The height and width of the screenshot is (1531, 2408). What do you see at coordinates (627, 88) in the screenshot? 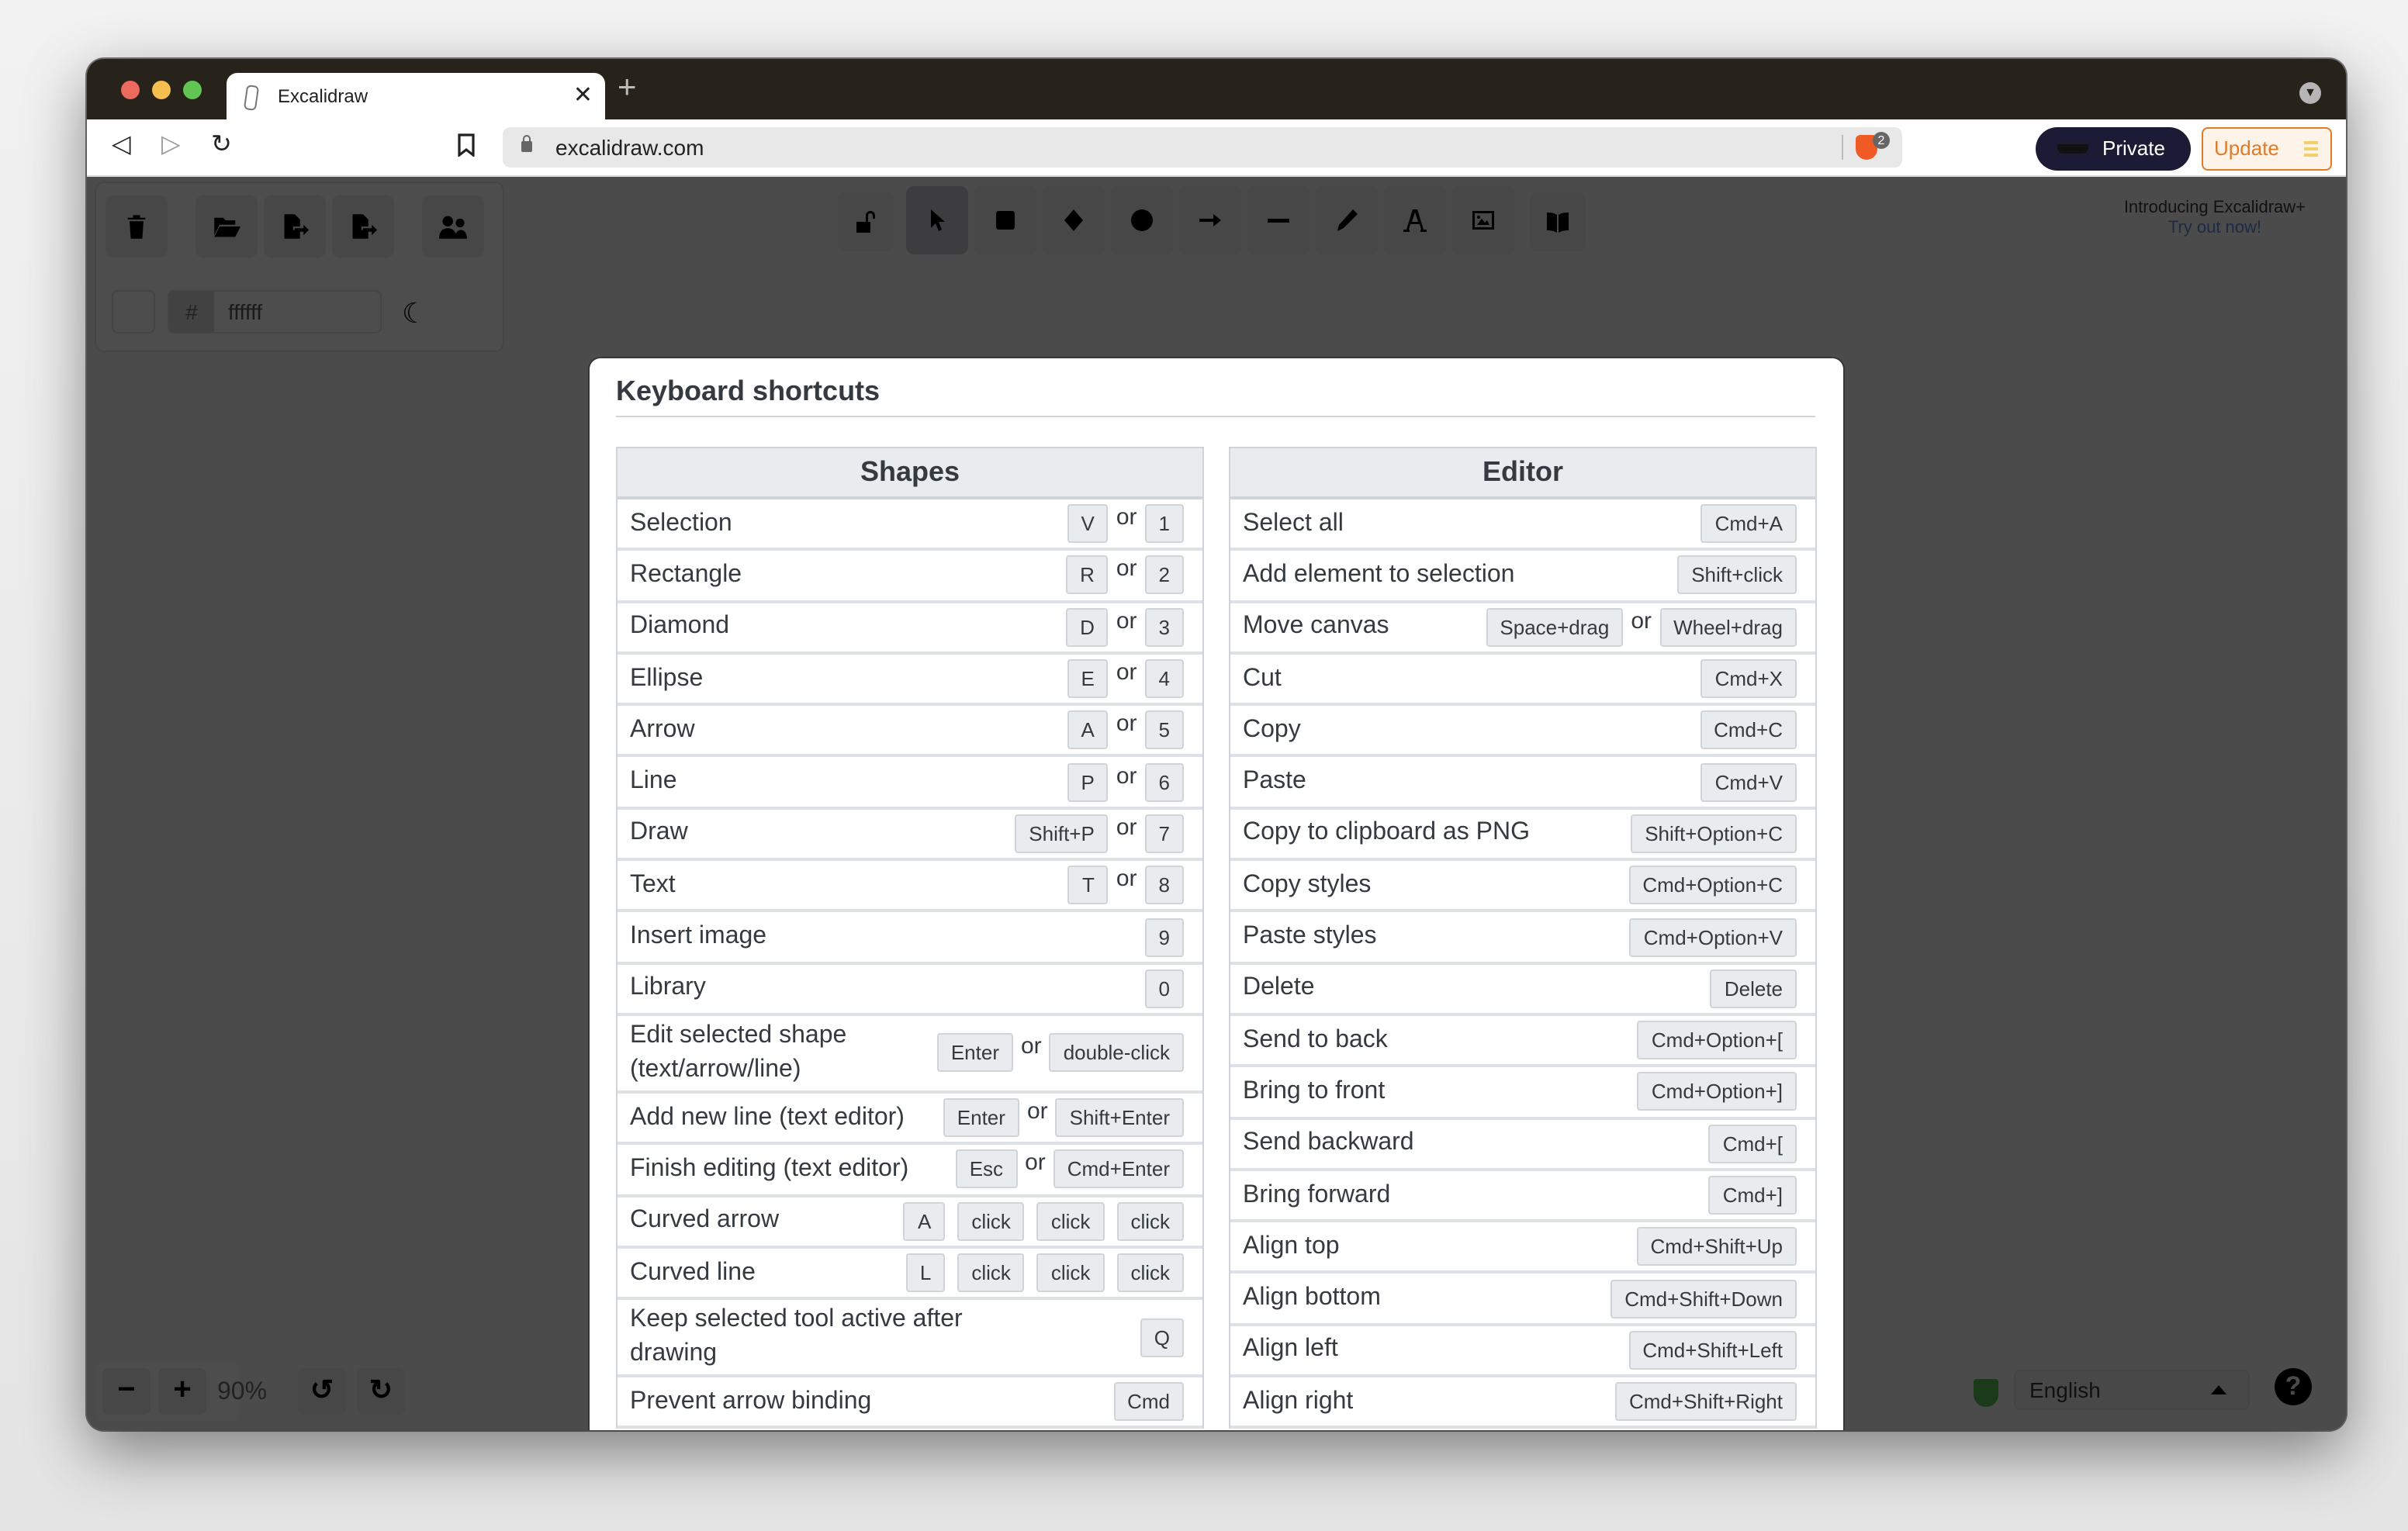
I see `new-tab-button: +` at bounding box center [627, 88].